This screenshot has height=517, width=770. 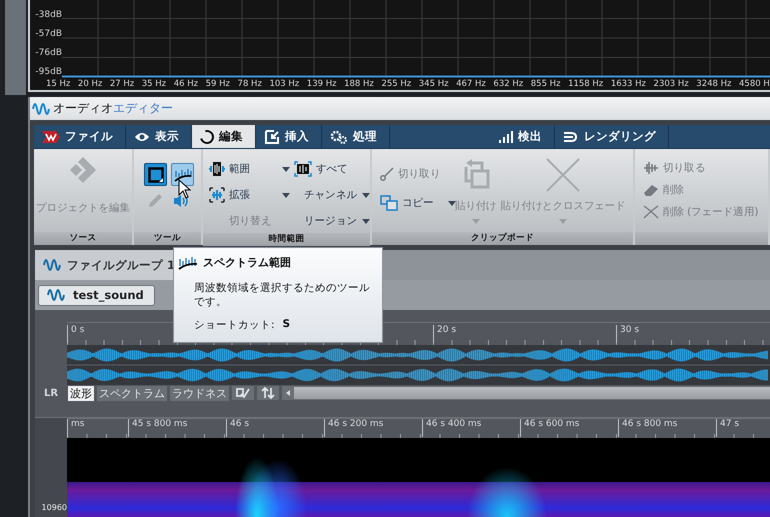 What do you see at coordinates (268, 393) in the screenshot?
I see `swap-arrows-icon` at bounding box center [268, 393].